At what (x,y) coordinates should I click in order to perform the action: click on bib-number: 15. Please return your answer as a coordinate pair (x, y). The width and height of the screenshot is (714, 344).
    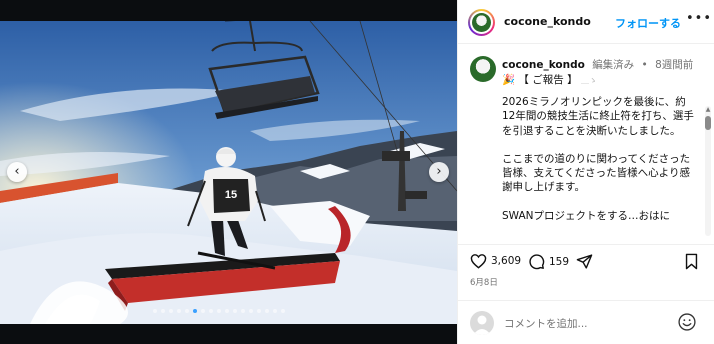
    Looking at the image, I should click on (231, 195).